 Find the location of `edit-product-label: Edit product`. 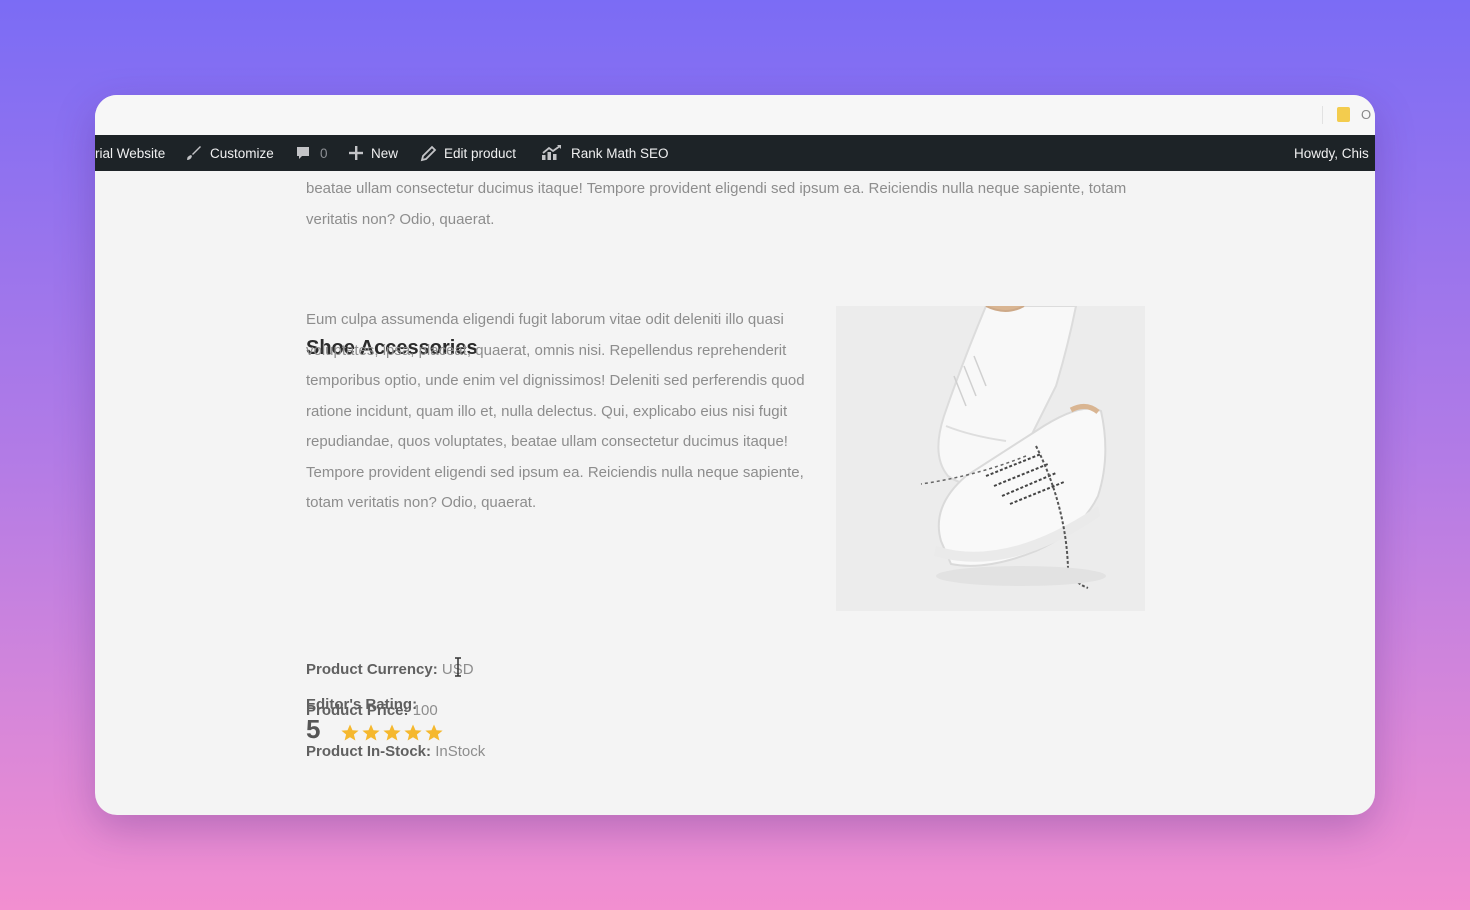

edit-product-label: Edit product is located at coordinates (480, 153).